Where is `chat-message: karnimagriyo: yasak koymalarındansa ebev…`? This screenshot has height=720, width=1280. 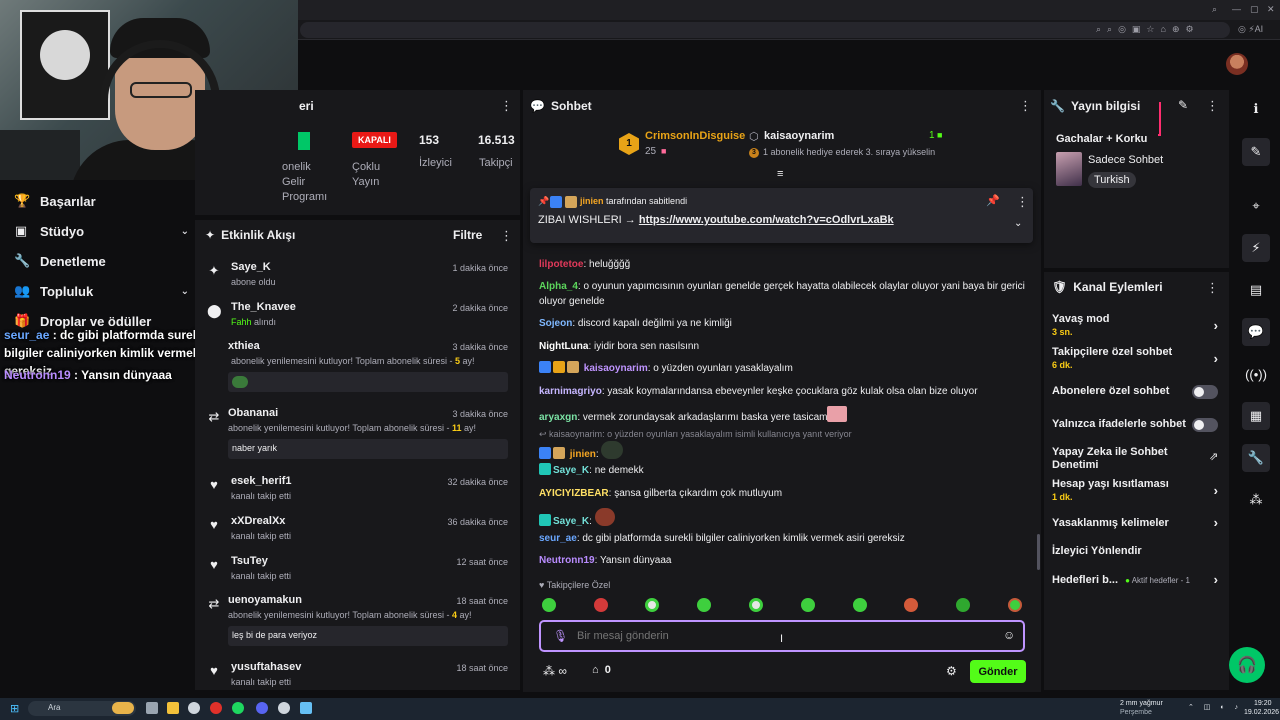 chat-message: karnimagriyo: yasak koymalarındansa ebev… is located at coordinates (784, 391).